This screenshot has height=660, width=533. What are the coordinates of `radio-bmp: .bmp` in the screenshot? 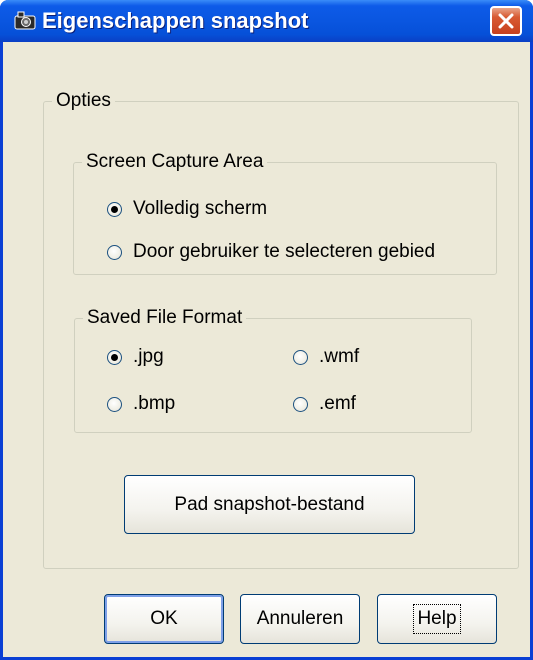 It's located at (141, 404).